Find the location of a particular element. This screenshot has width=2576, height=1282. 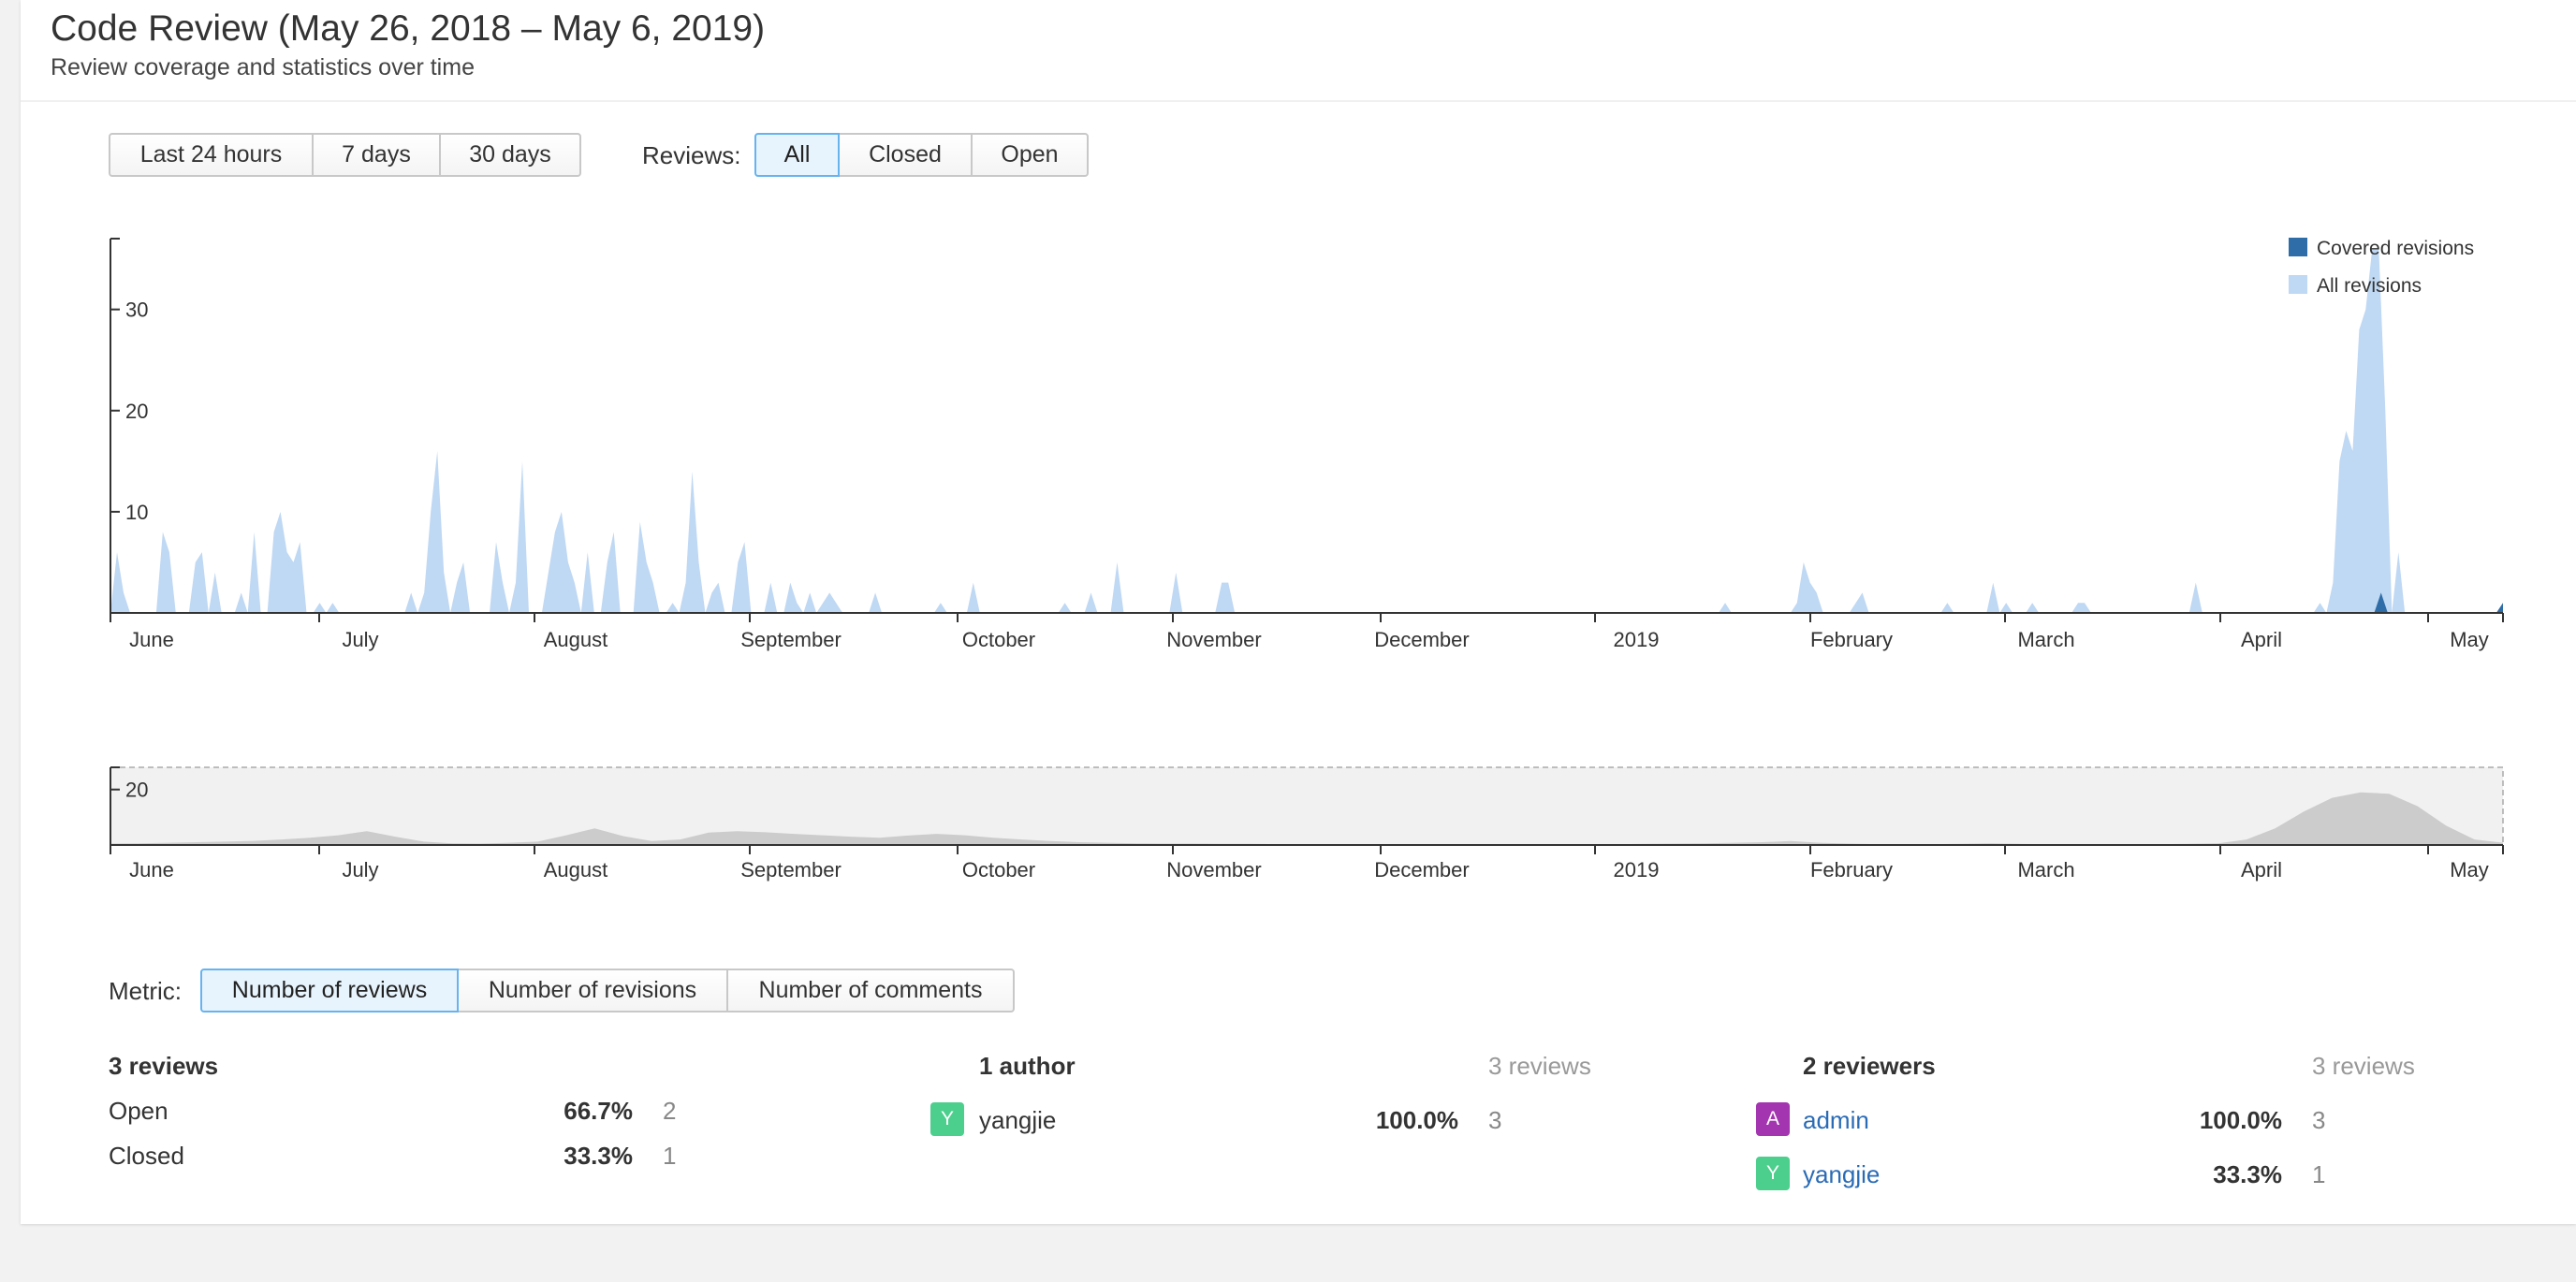

authors-review-total: 3 reviews is located at coordinates (1539, 1066).